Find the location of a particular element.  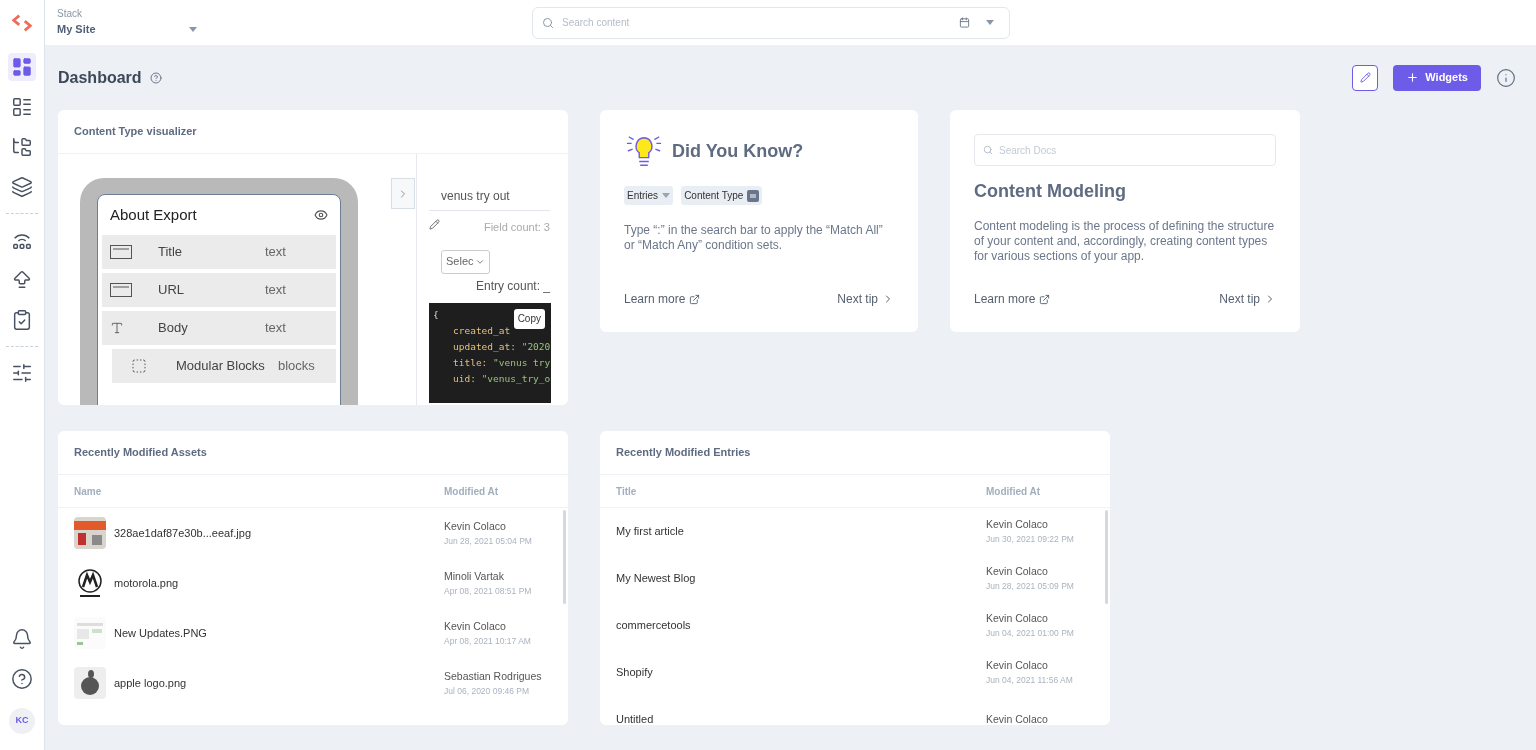

tip-title: Did You Know? is located at coordinates (738, 151).